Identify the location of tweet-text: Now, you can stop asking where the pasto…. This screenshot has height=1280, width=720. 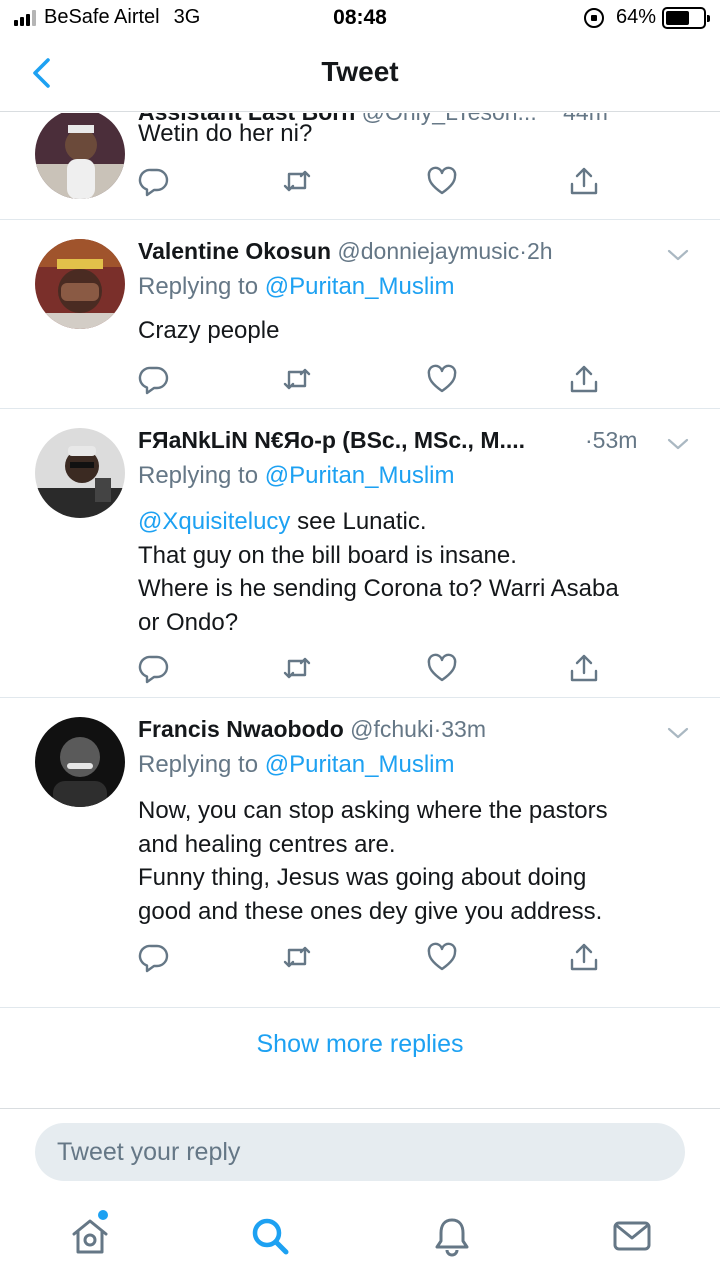
(413, 861).